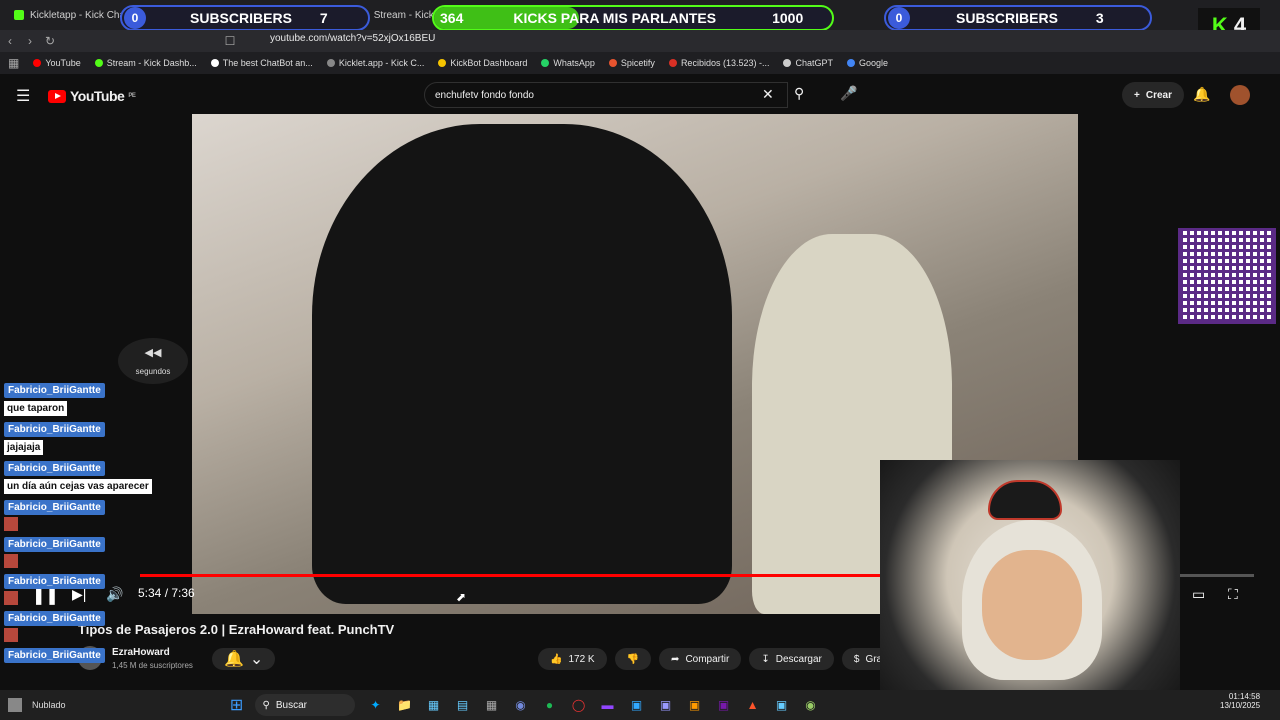 This screenshot has height=720, width=1280. What do you see at coordinates (791, 659) in the screenshot?
I see `download-button: ↧ Descargar` at bounding box center [791, 659].